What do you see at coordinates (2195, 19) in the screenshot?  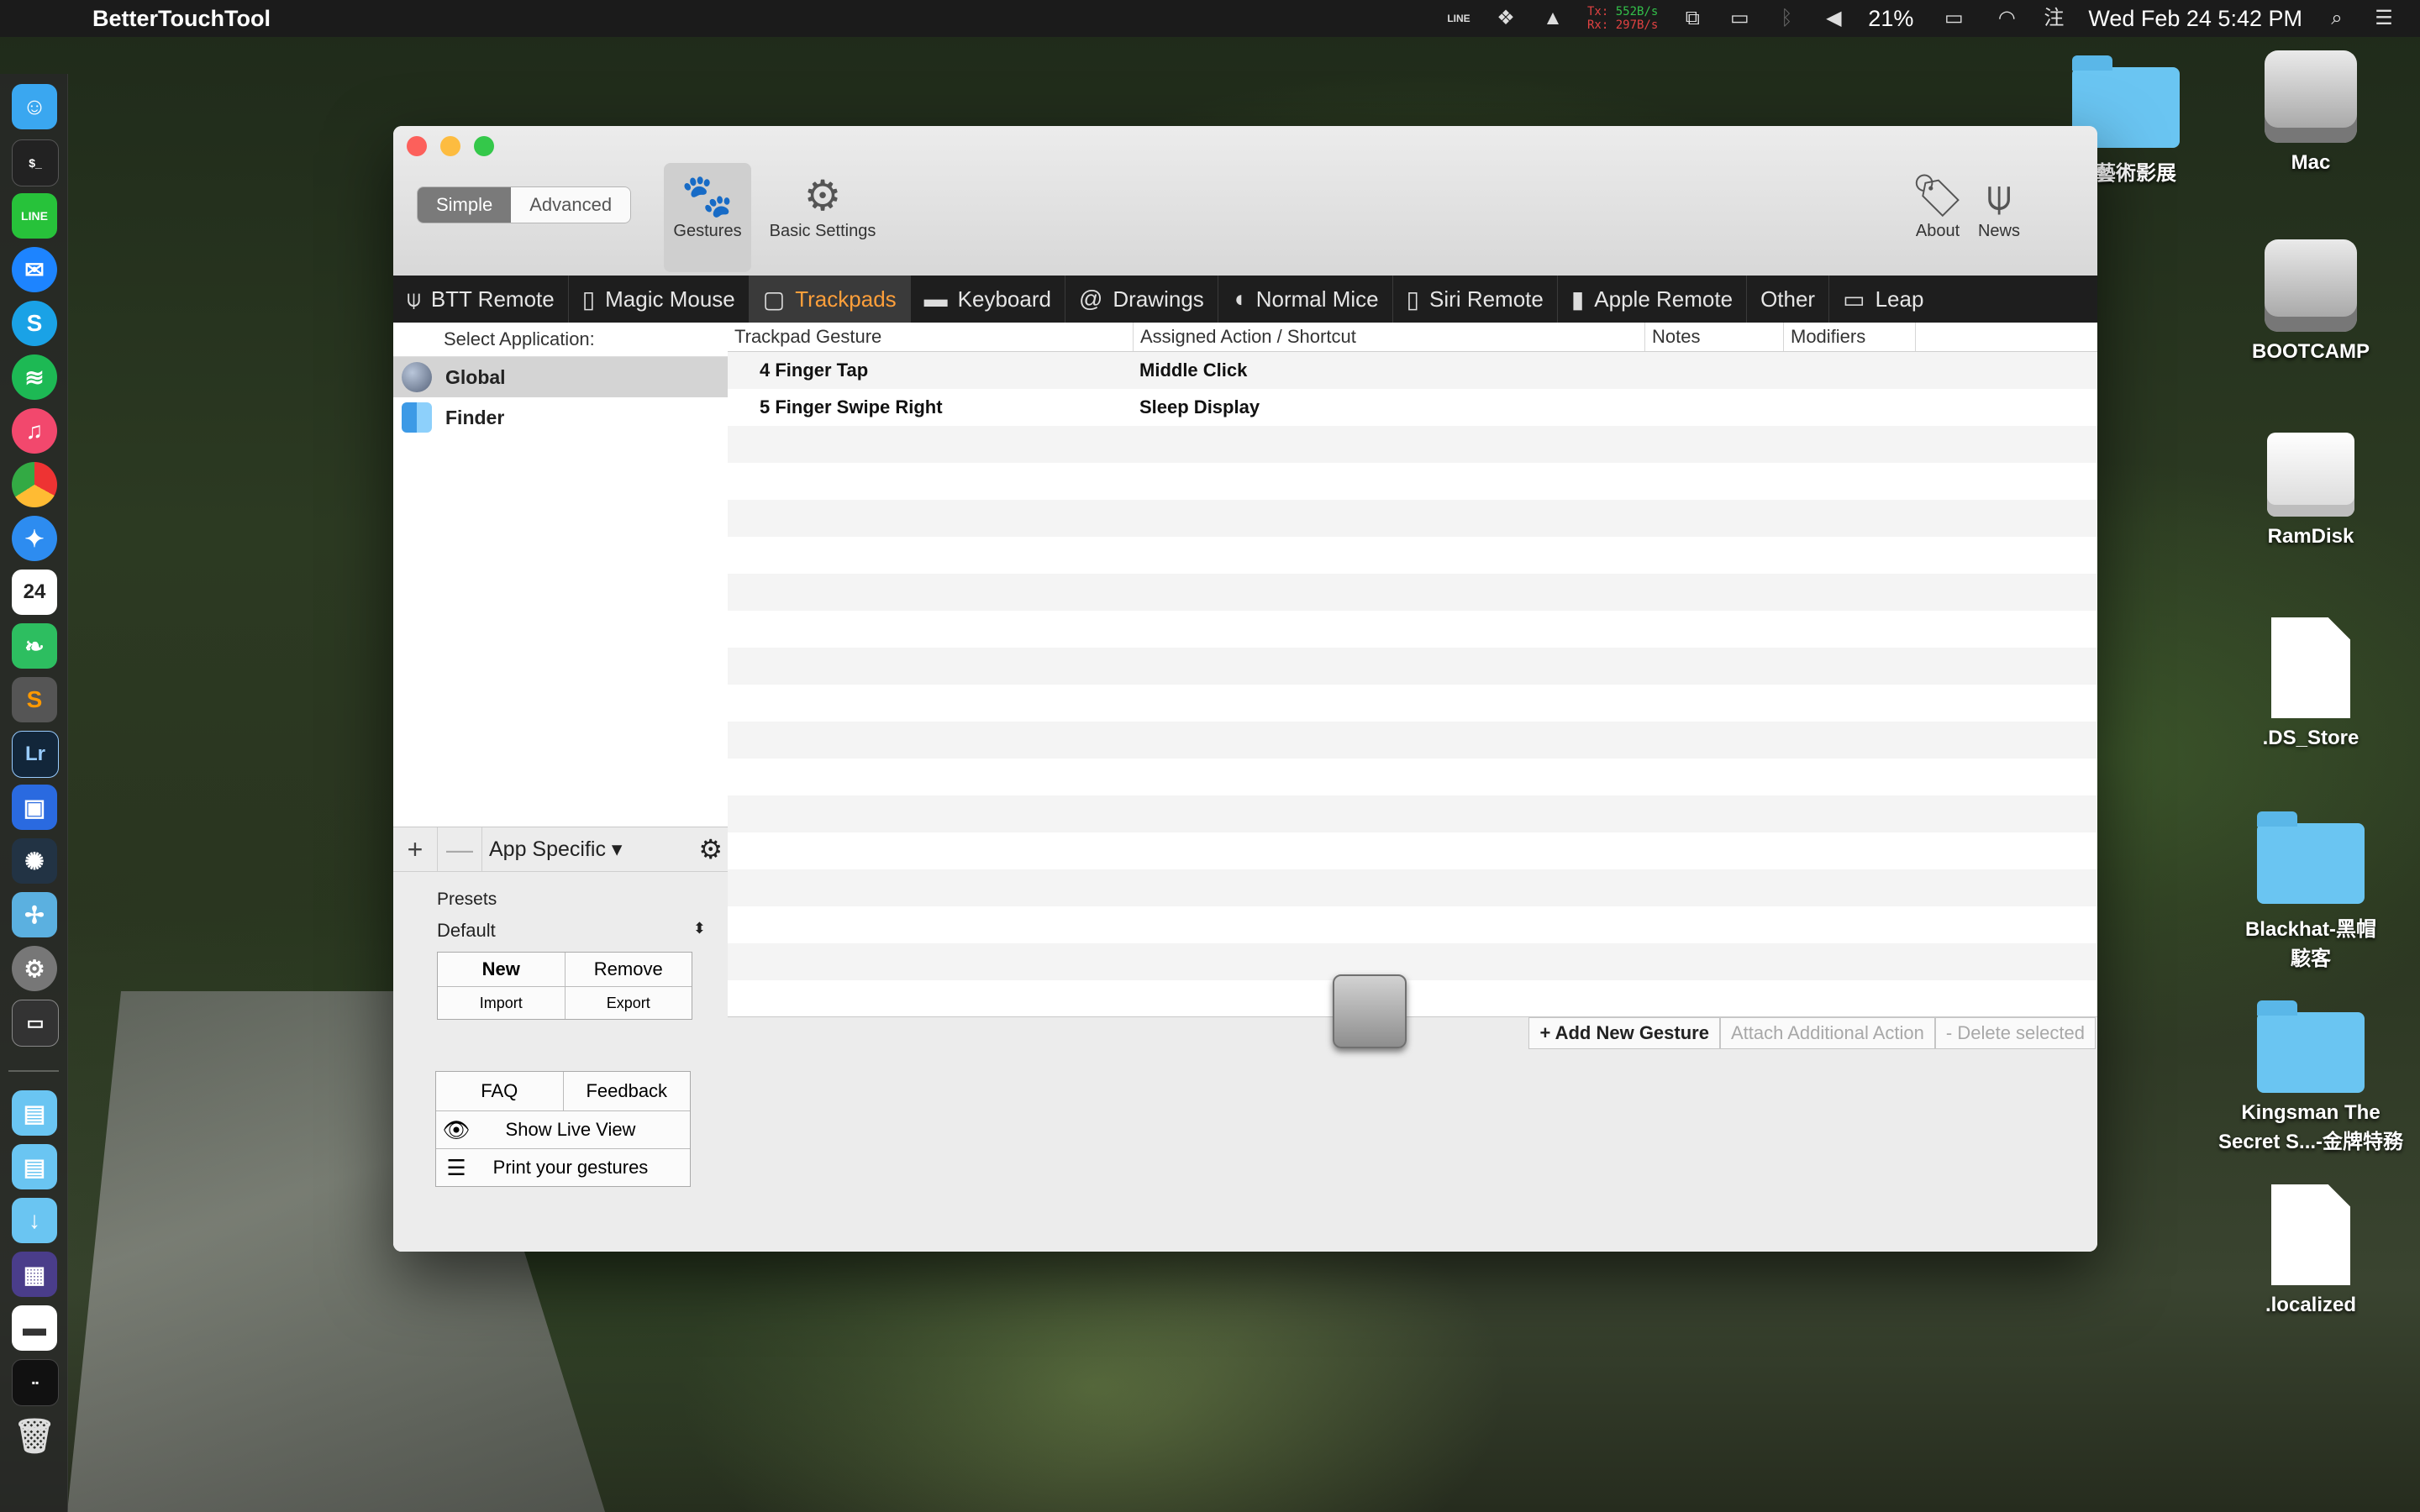 I see `clock: Wed Feb 24 5:42 PM` at bounding box center [2195, 19].